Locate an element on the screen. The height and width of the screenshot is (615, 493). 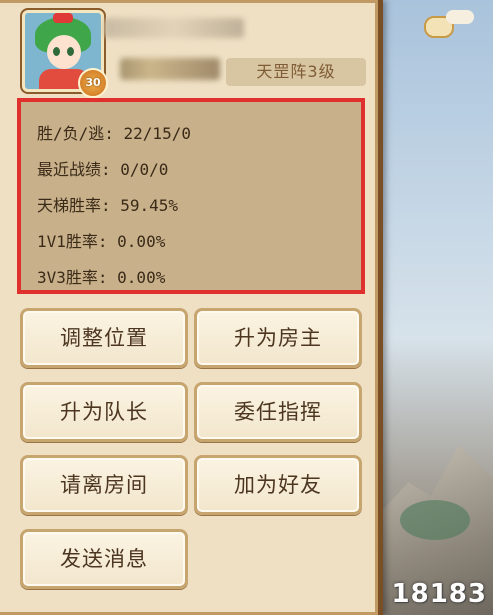
level-badge: 30 is located at coordinates (93, 83).